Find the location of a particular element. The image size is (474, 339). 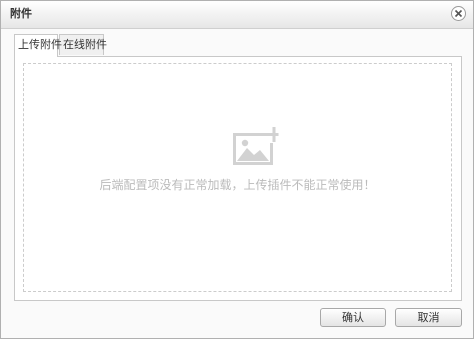

tab-upload-attachment: 上传附件 is located at coordinates (38, 45).